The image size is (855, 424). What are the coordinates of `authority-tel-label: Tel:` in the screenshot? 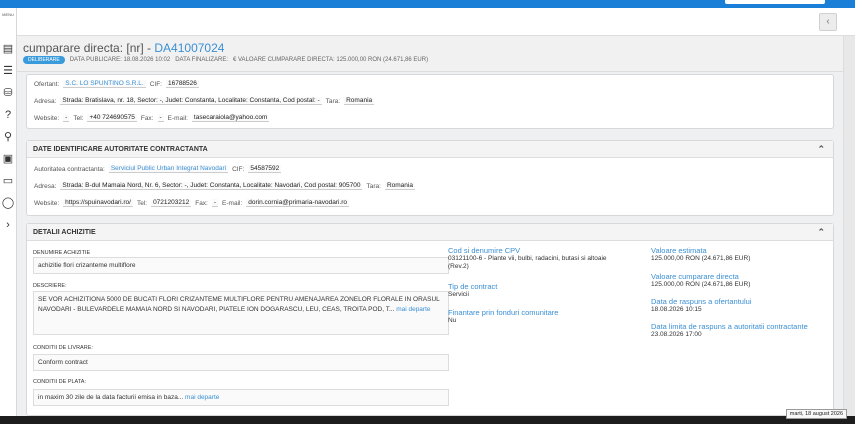 It's located at (142, 203).